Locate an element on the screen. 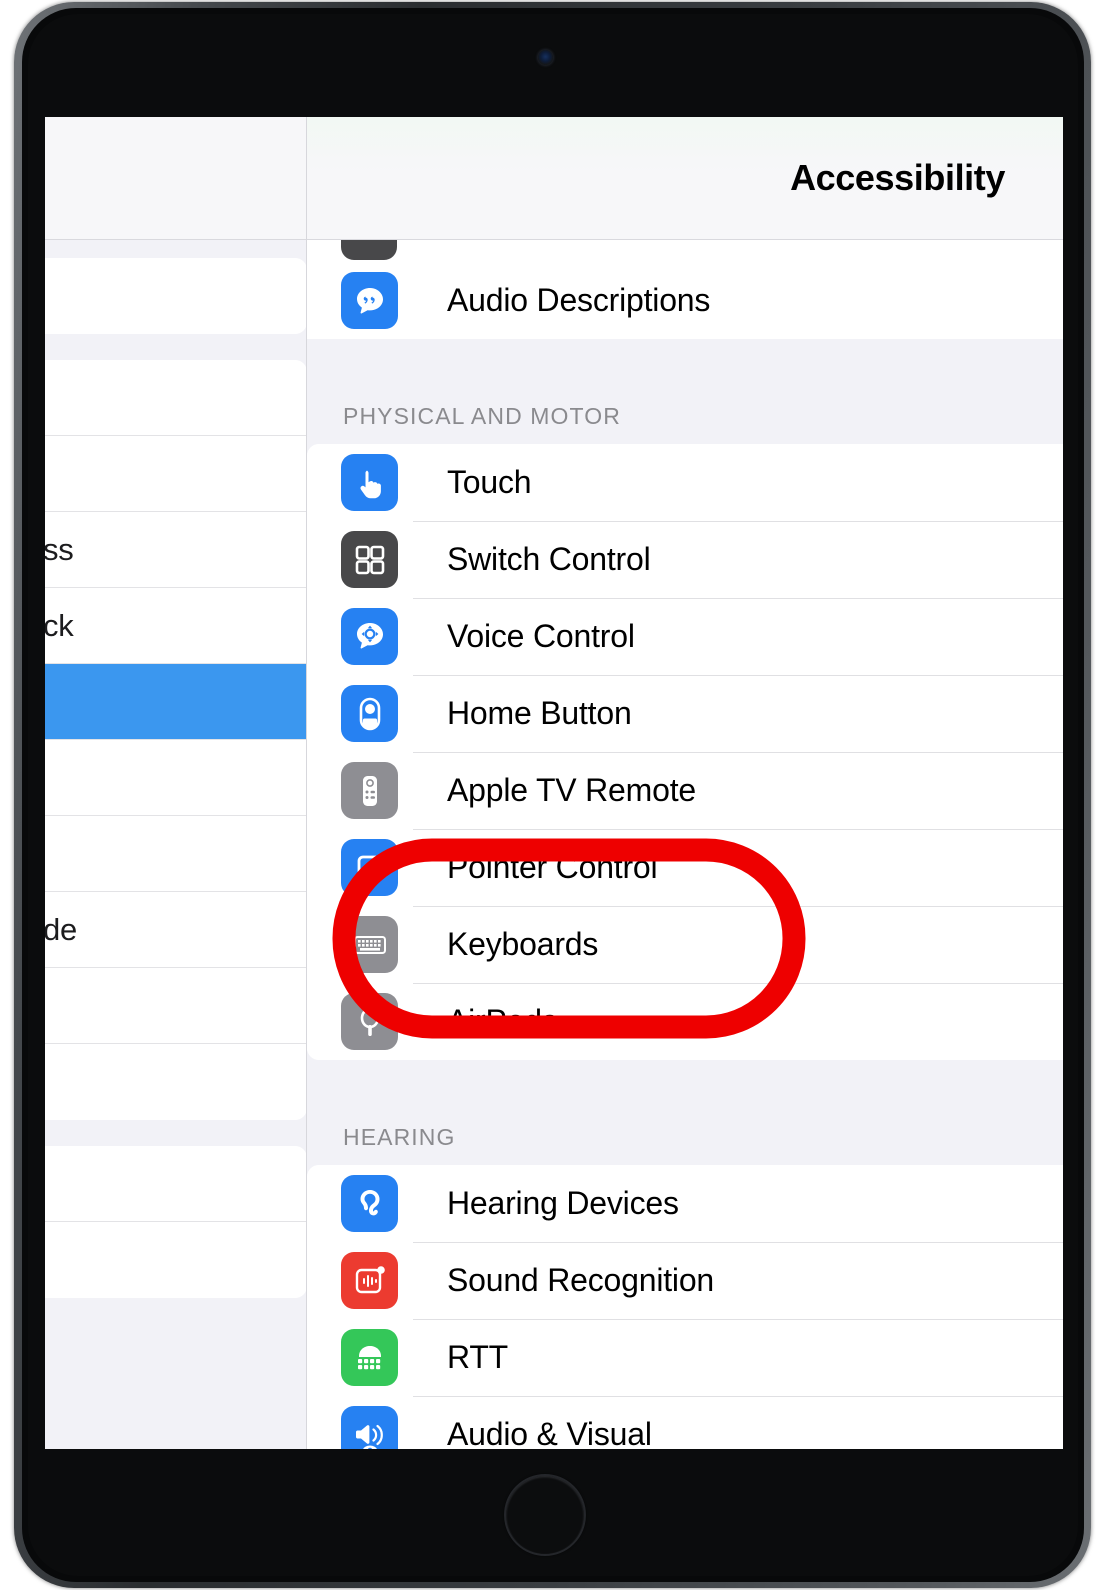 The width and height of the screenshot is (1105, 1590). settings-row-hearing-devices: Hearing Devices is located at coordinates (685, 1203).